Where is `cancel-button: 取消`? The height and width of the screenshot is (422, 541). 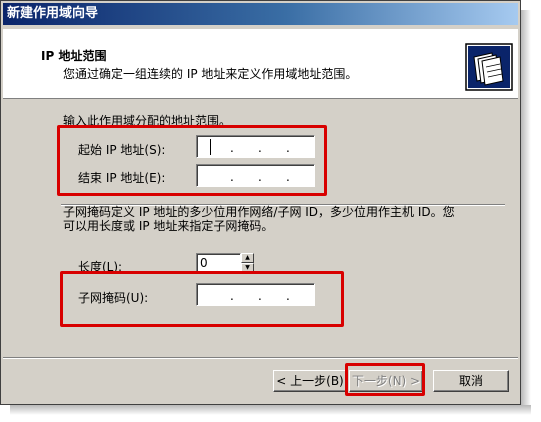
cancel-button: 取消 is located at coordinates (471, 381).